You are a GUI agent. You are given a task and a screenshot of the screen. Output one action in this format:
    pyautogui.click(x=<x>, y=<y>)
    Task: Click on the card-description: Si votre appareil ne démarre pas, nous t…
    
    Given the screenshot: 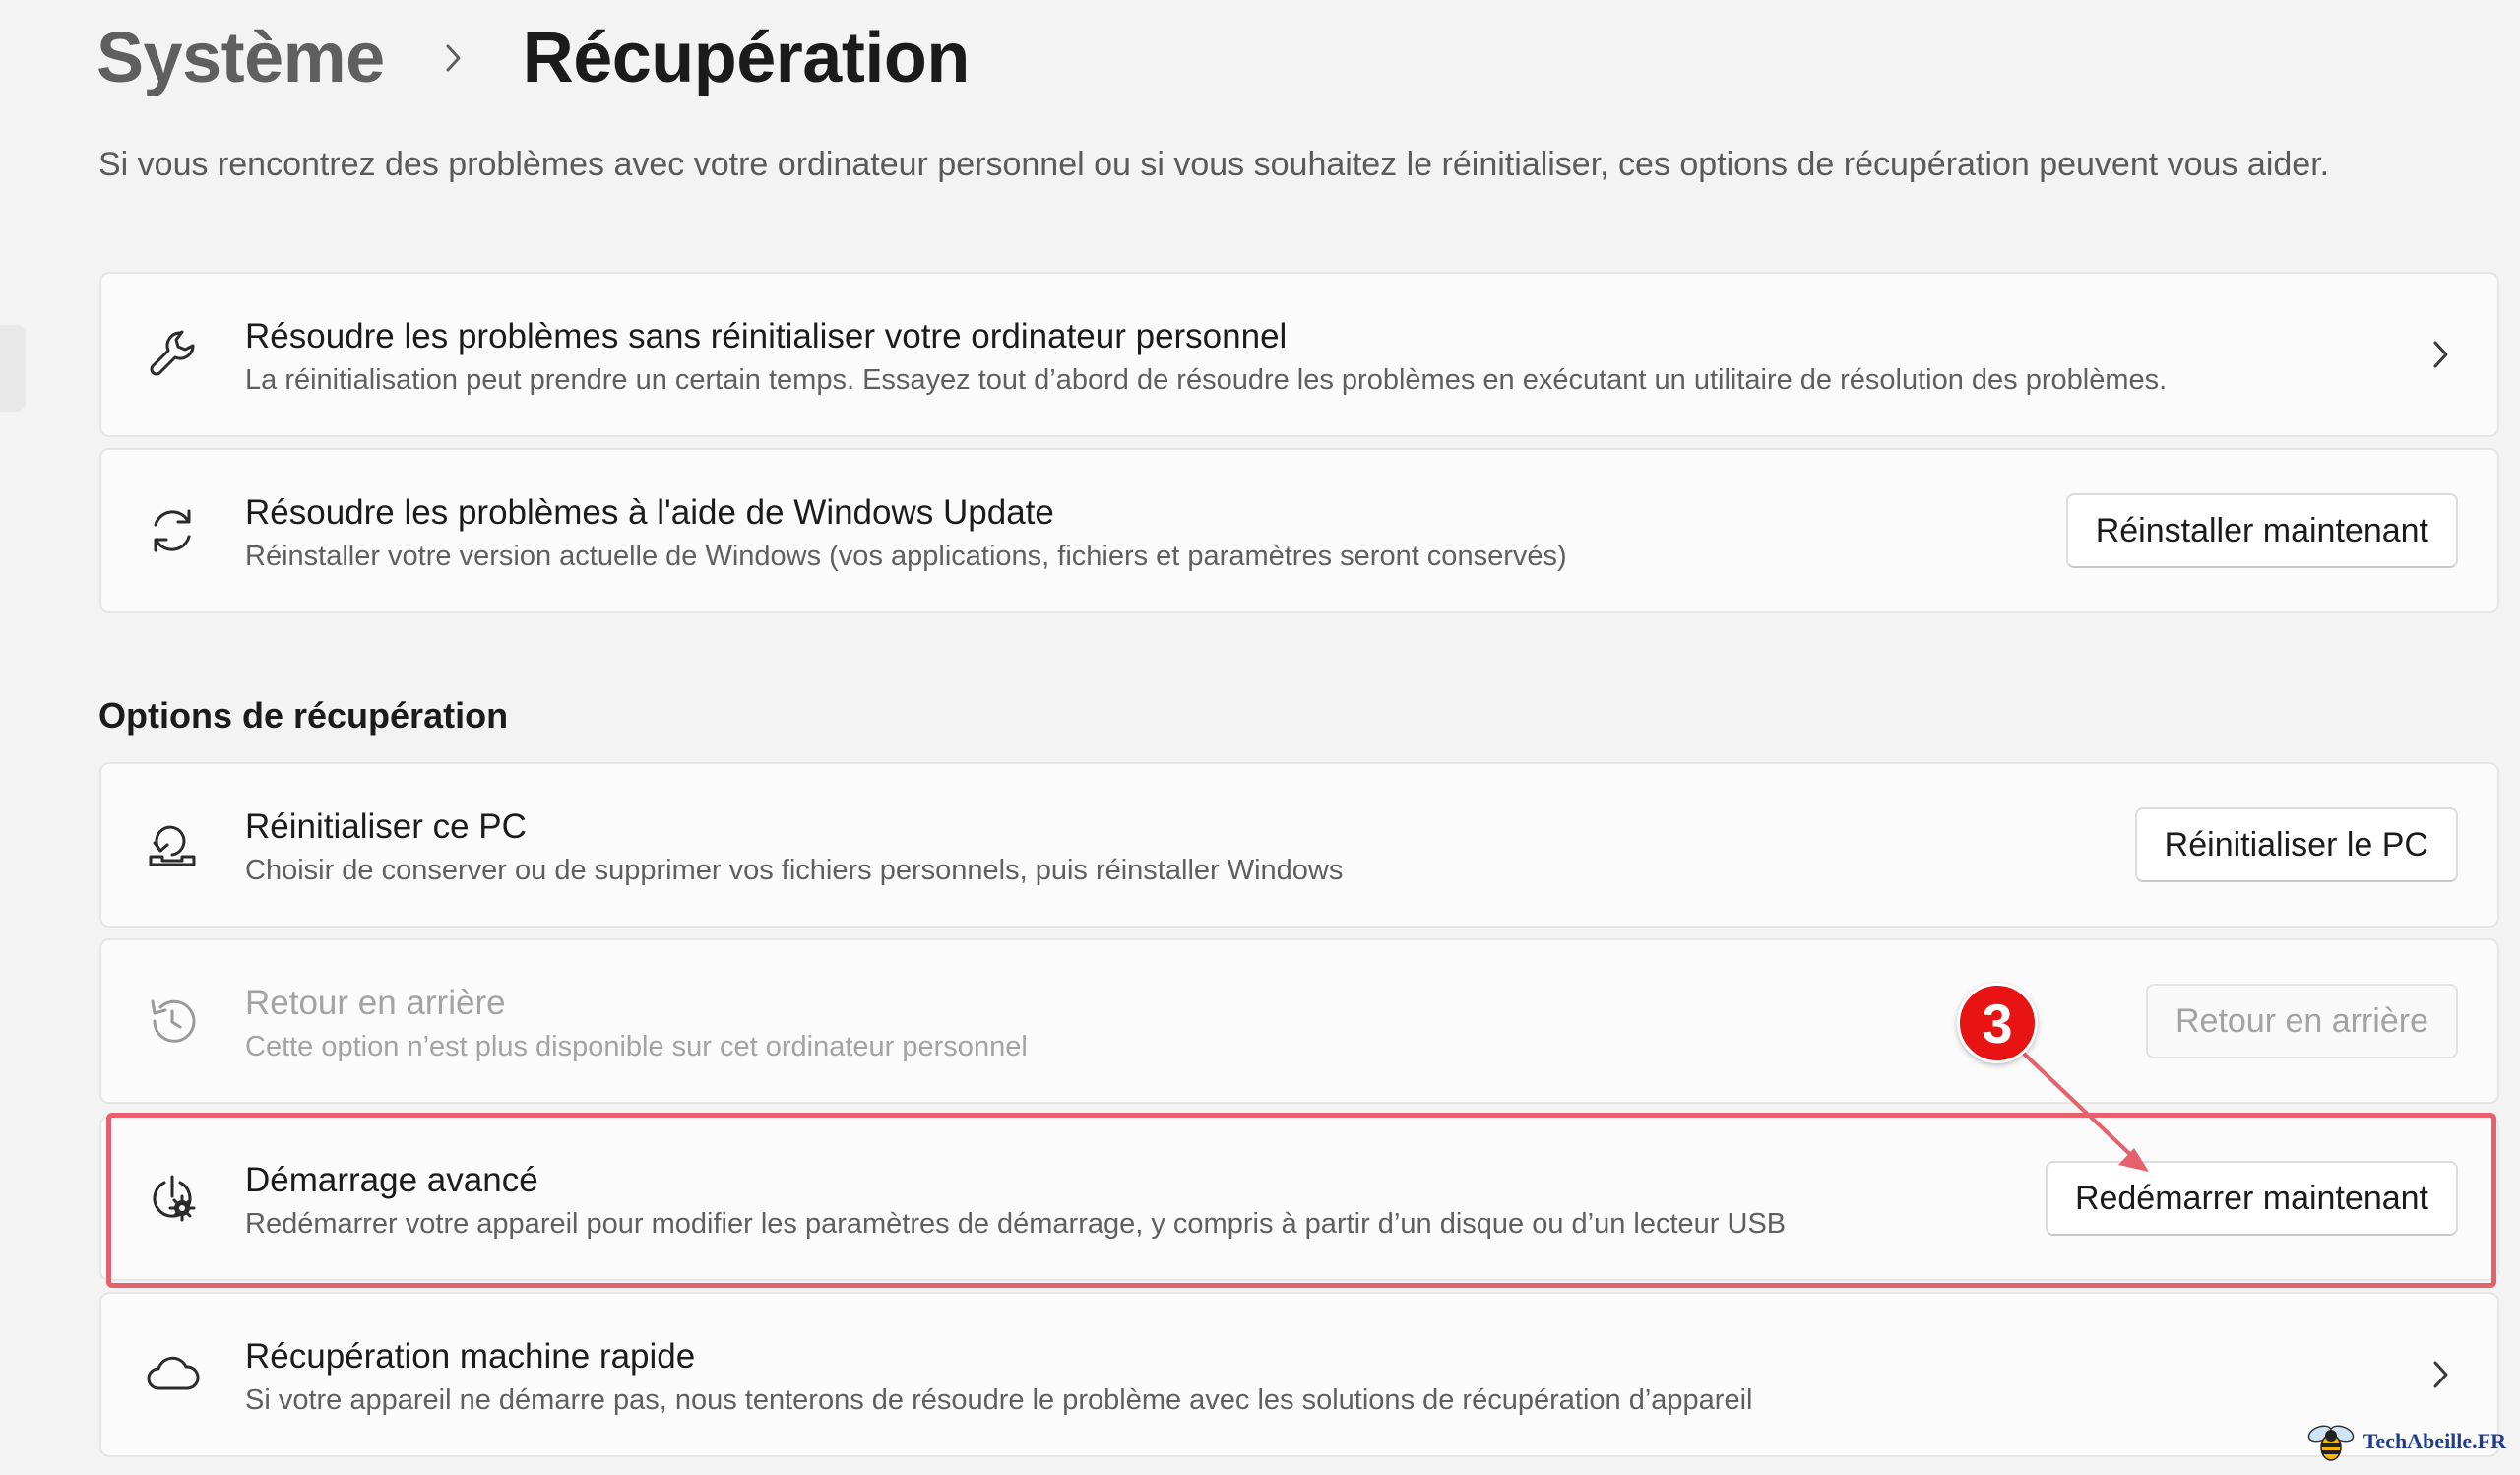 What is the action you would take?
    pyautogui.click(x=999, y=1400)
    